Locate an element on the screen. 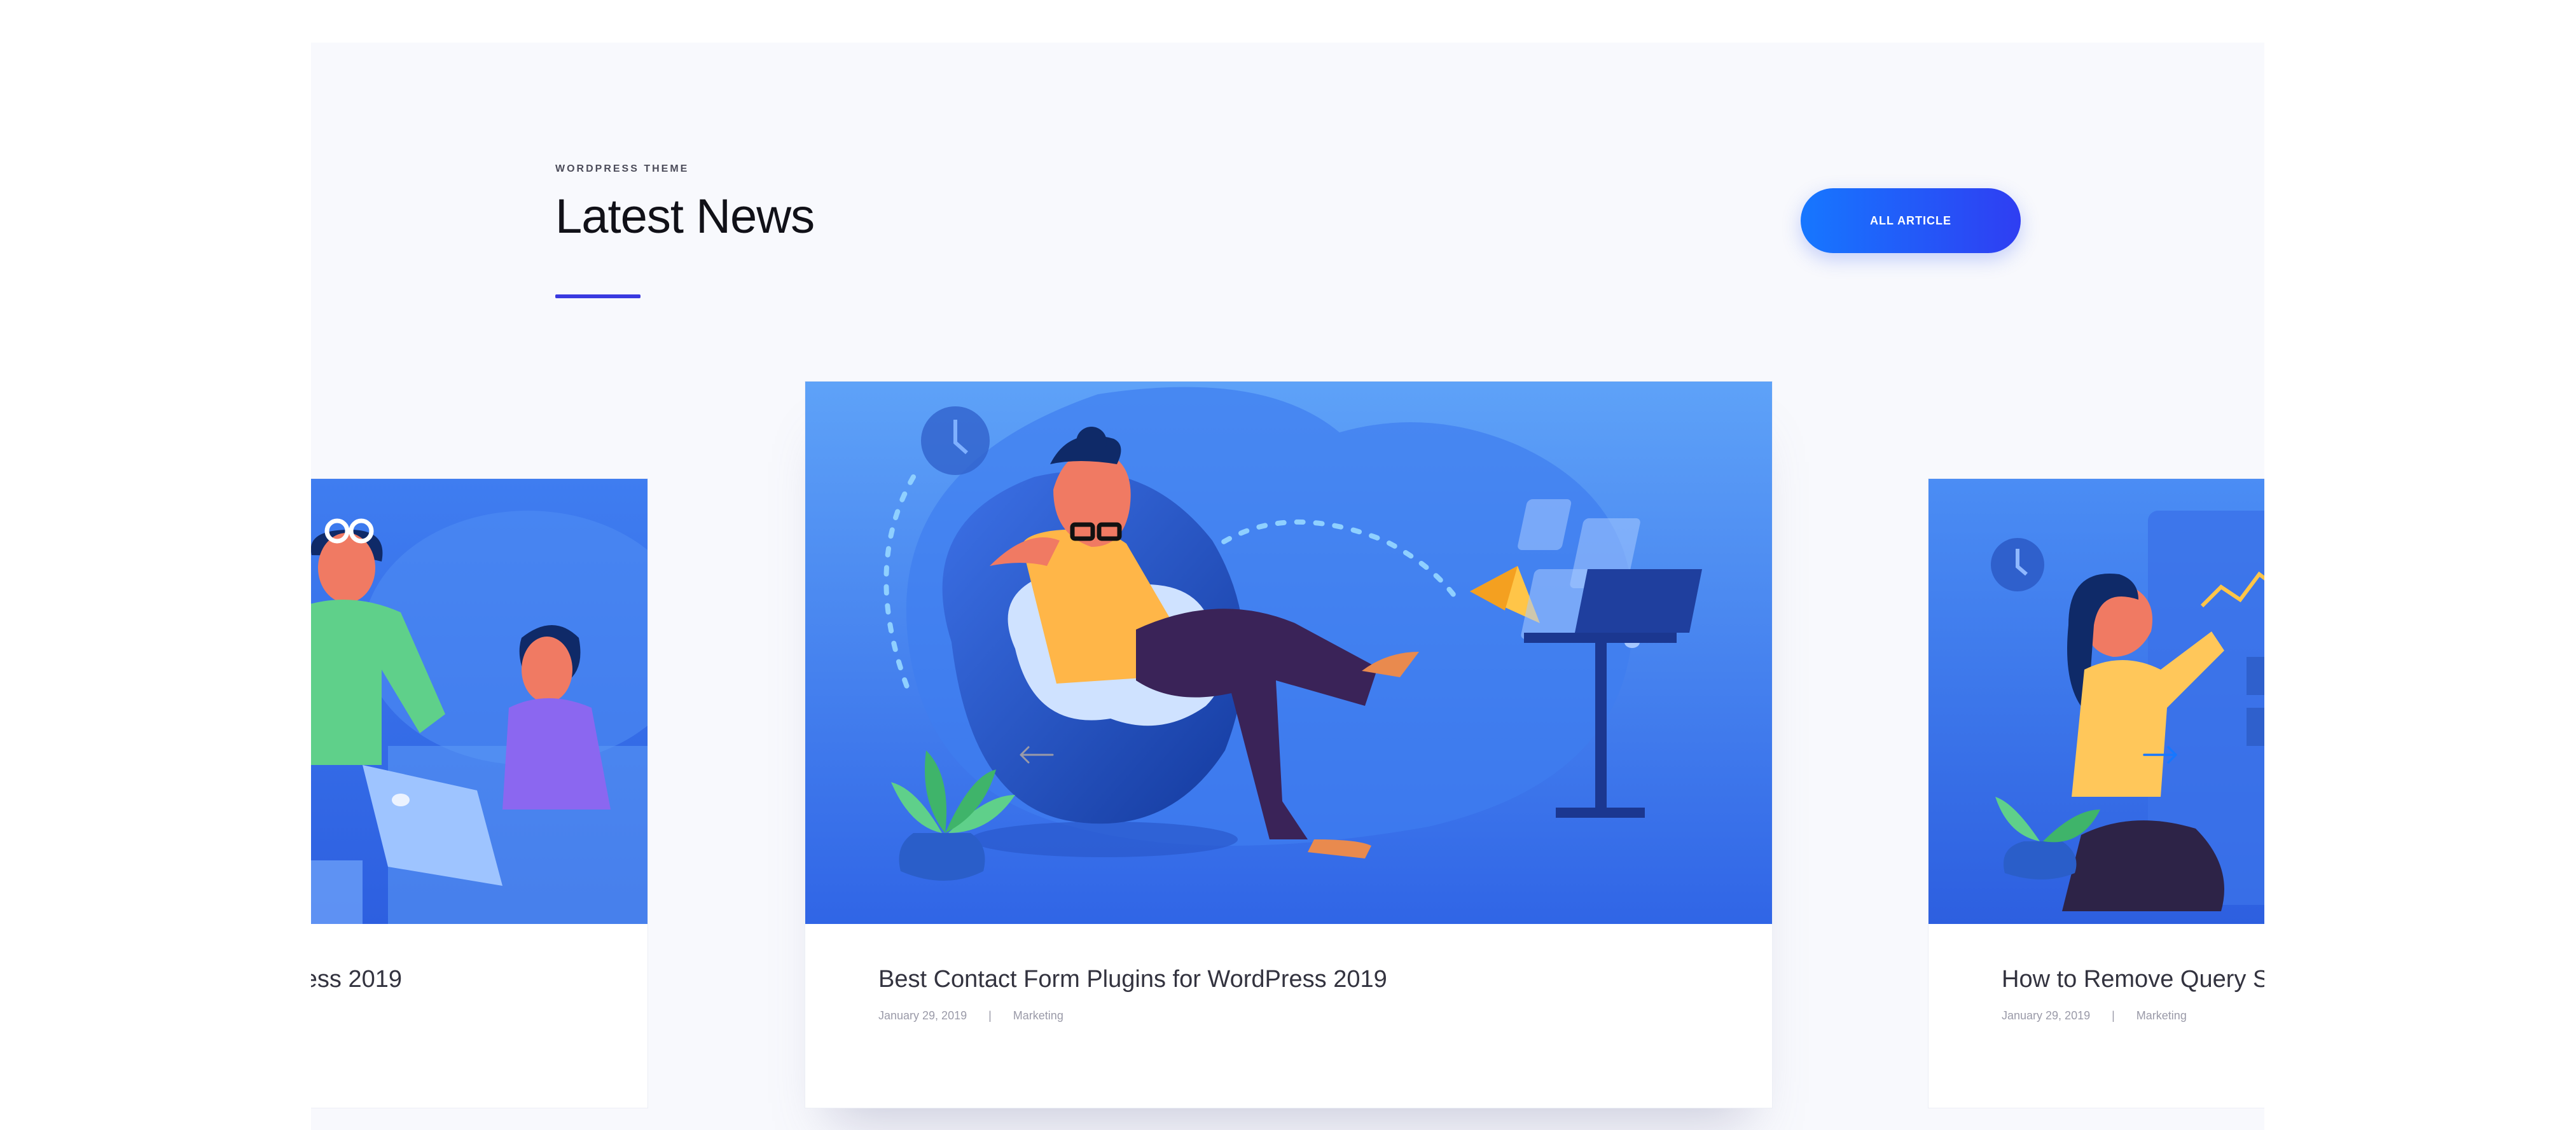  card-image-woman-chart is located at coordinates (2096, 701).